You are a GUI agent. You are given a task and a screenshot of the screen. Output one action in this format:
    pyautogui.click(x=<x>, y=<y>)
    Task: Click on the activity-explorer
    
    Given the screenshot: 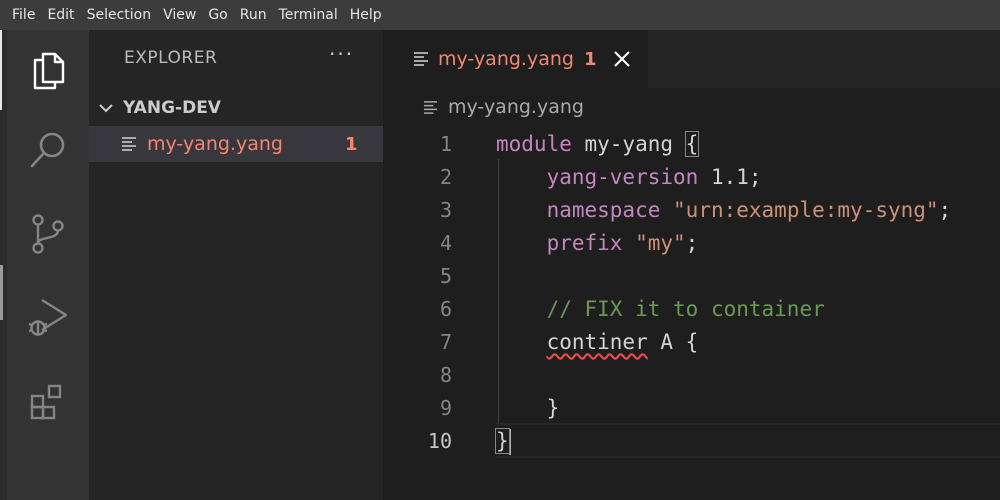 What is the action you would take?
    pyautogui.click(x=48, y=70)
    